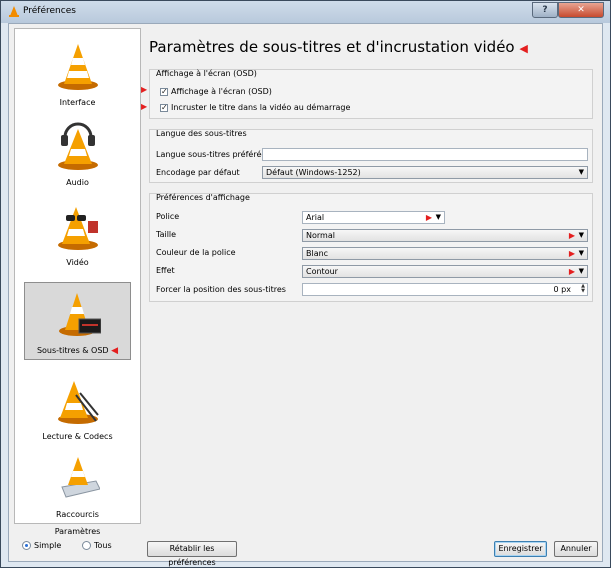  Describe the element at coordinates (78, 228) in the screenshot. I see `cone-glasses-icon` at that location.